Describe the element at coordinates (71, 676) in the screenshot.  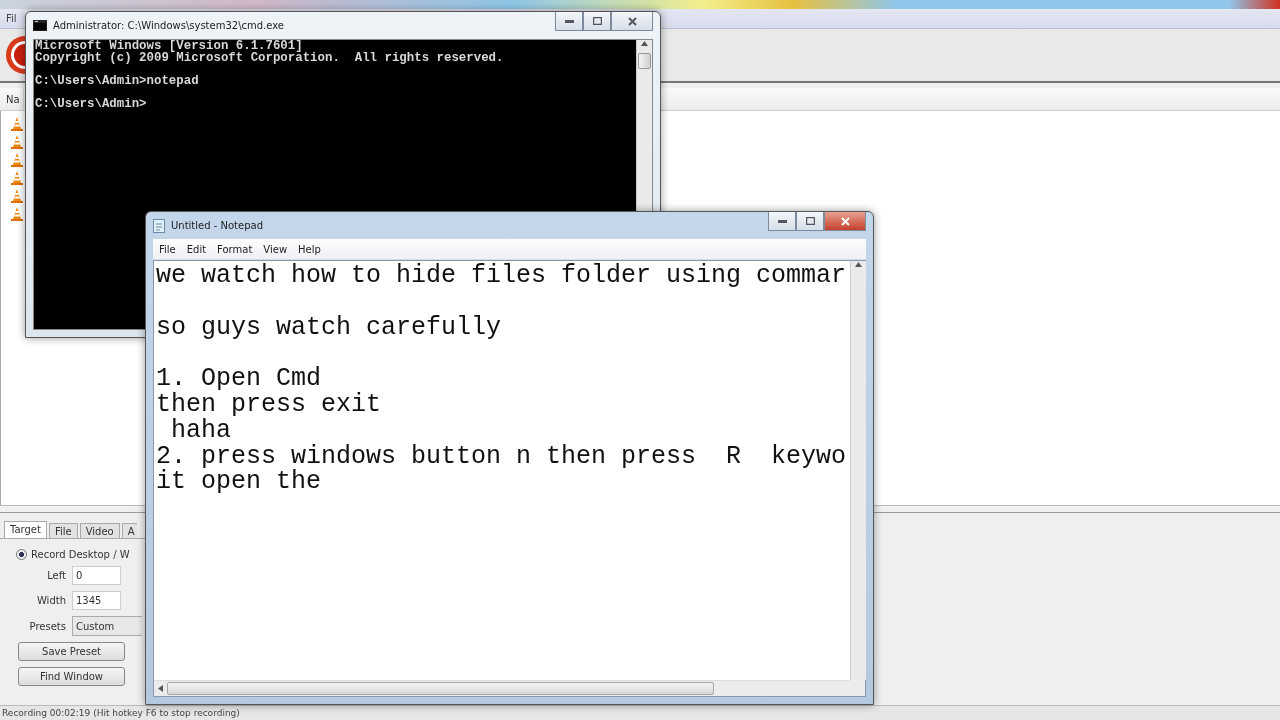
I see `panel-button: Find Window` at that location.